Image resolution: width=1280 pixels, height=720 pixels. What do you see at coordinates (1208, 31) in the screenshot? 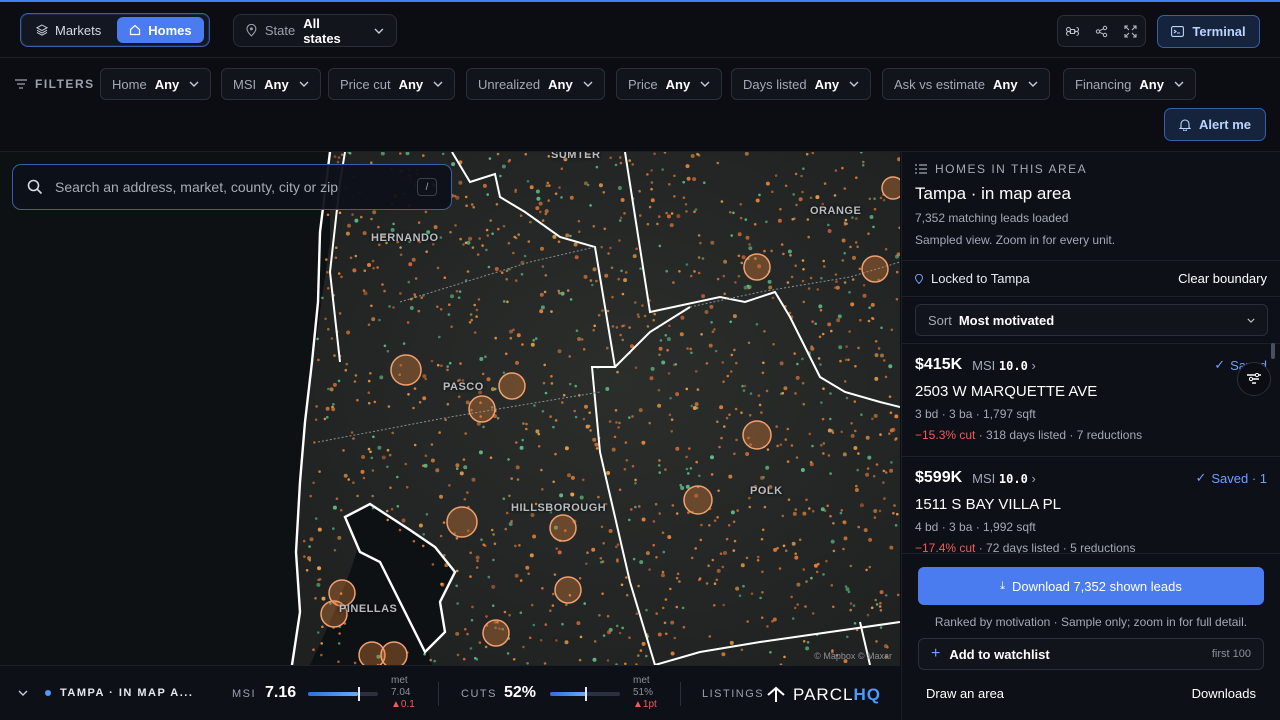
I see `terminal-button: Terminal` at bounding box center [1208, 31].